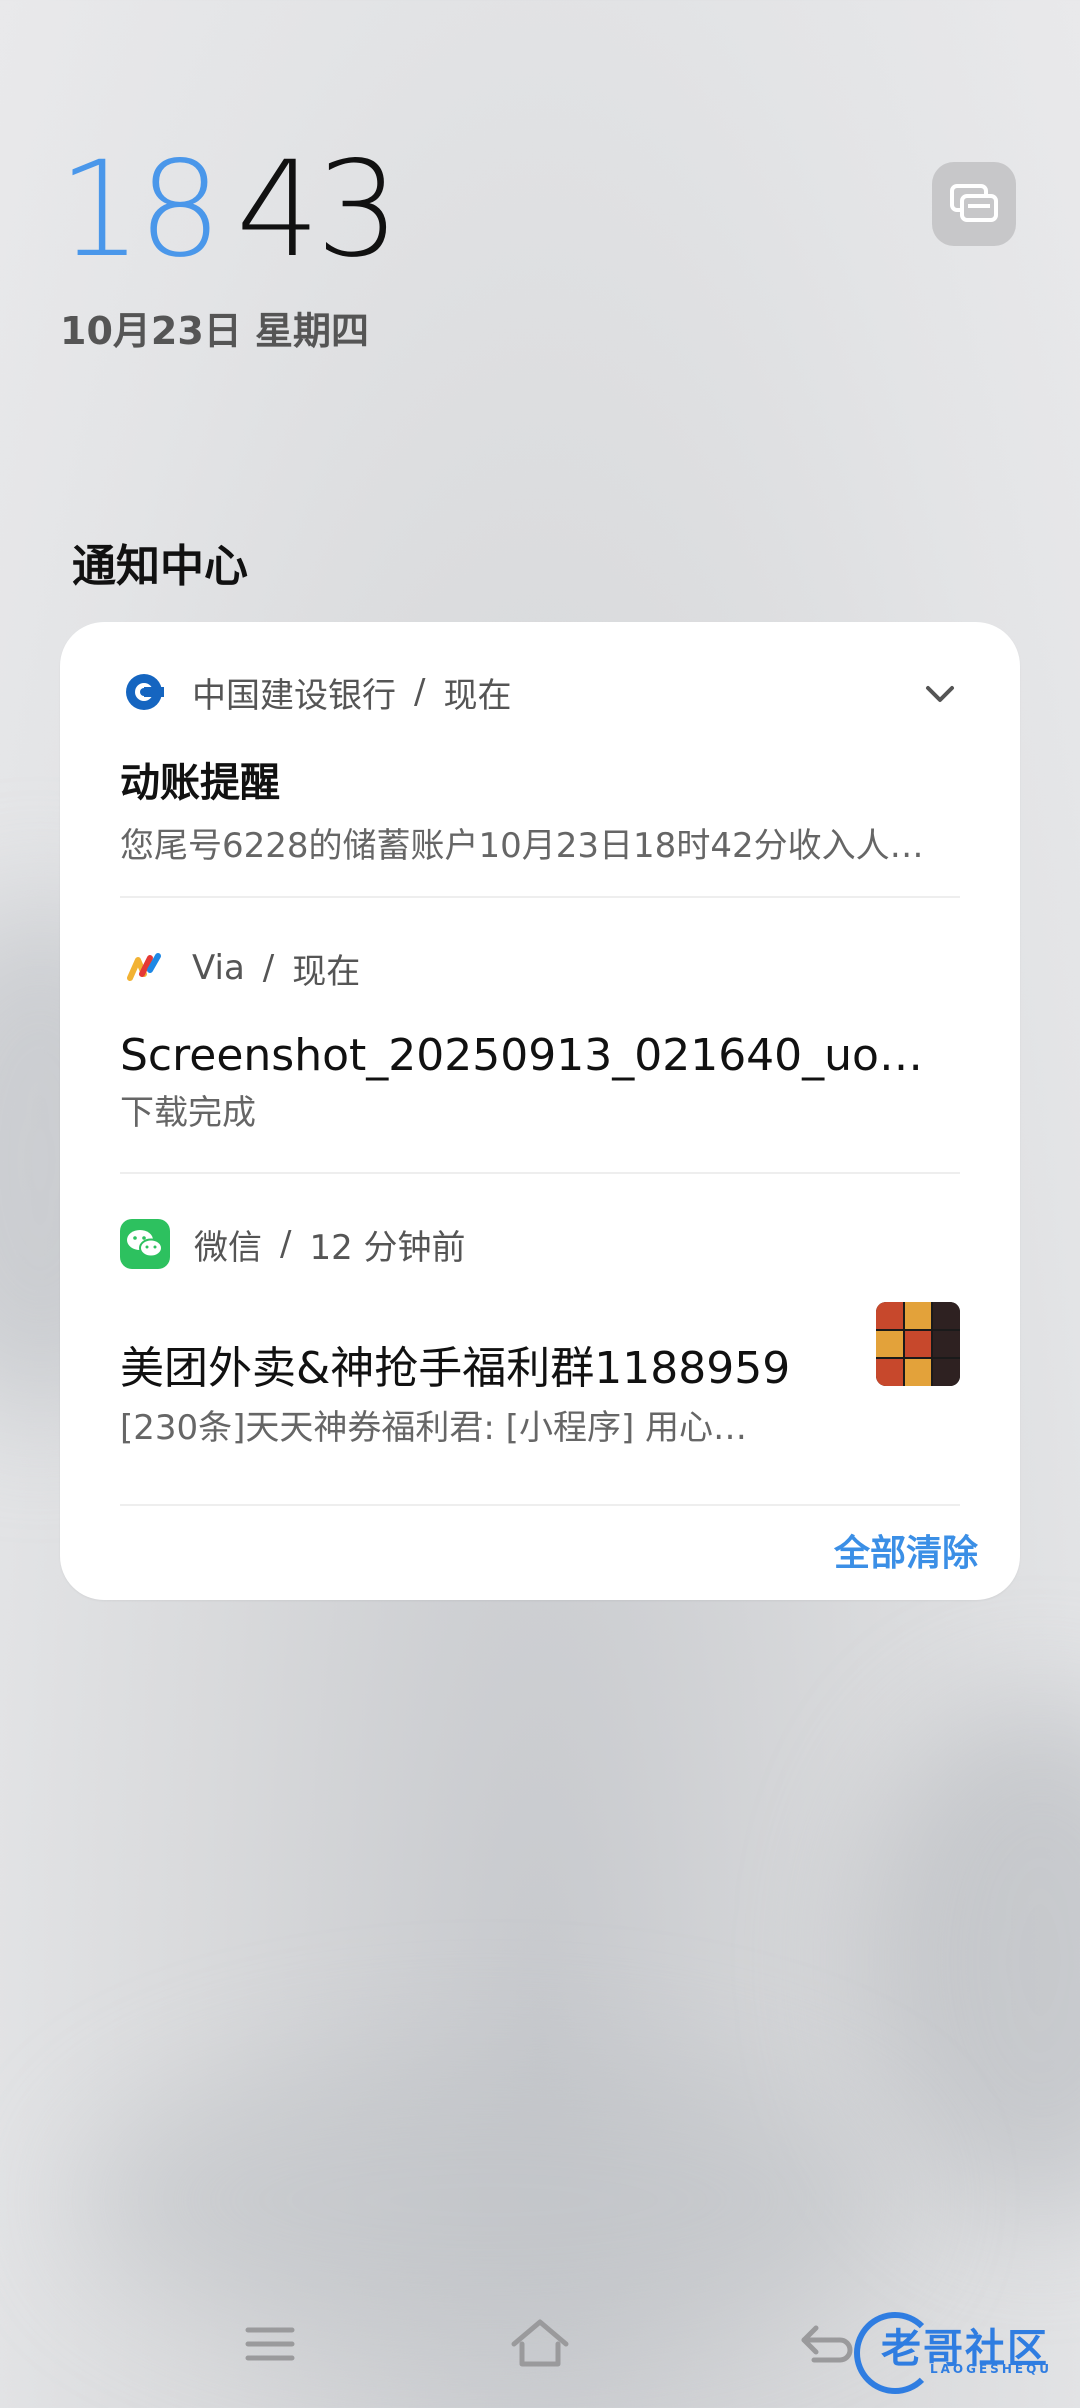 The height and width of the screenshot is (2408, 1080). What do you see at coordinates (270, 2344) in the screenshot?
I see `menu-icon` at bounding box center [270, 2344].